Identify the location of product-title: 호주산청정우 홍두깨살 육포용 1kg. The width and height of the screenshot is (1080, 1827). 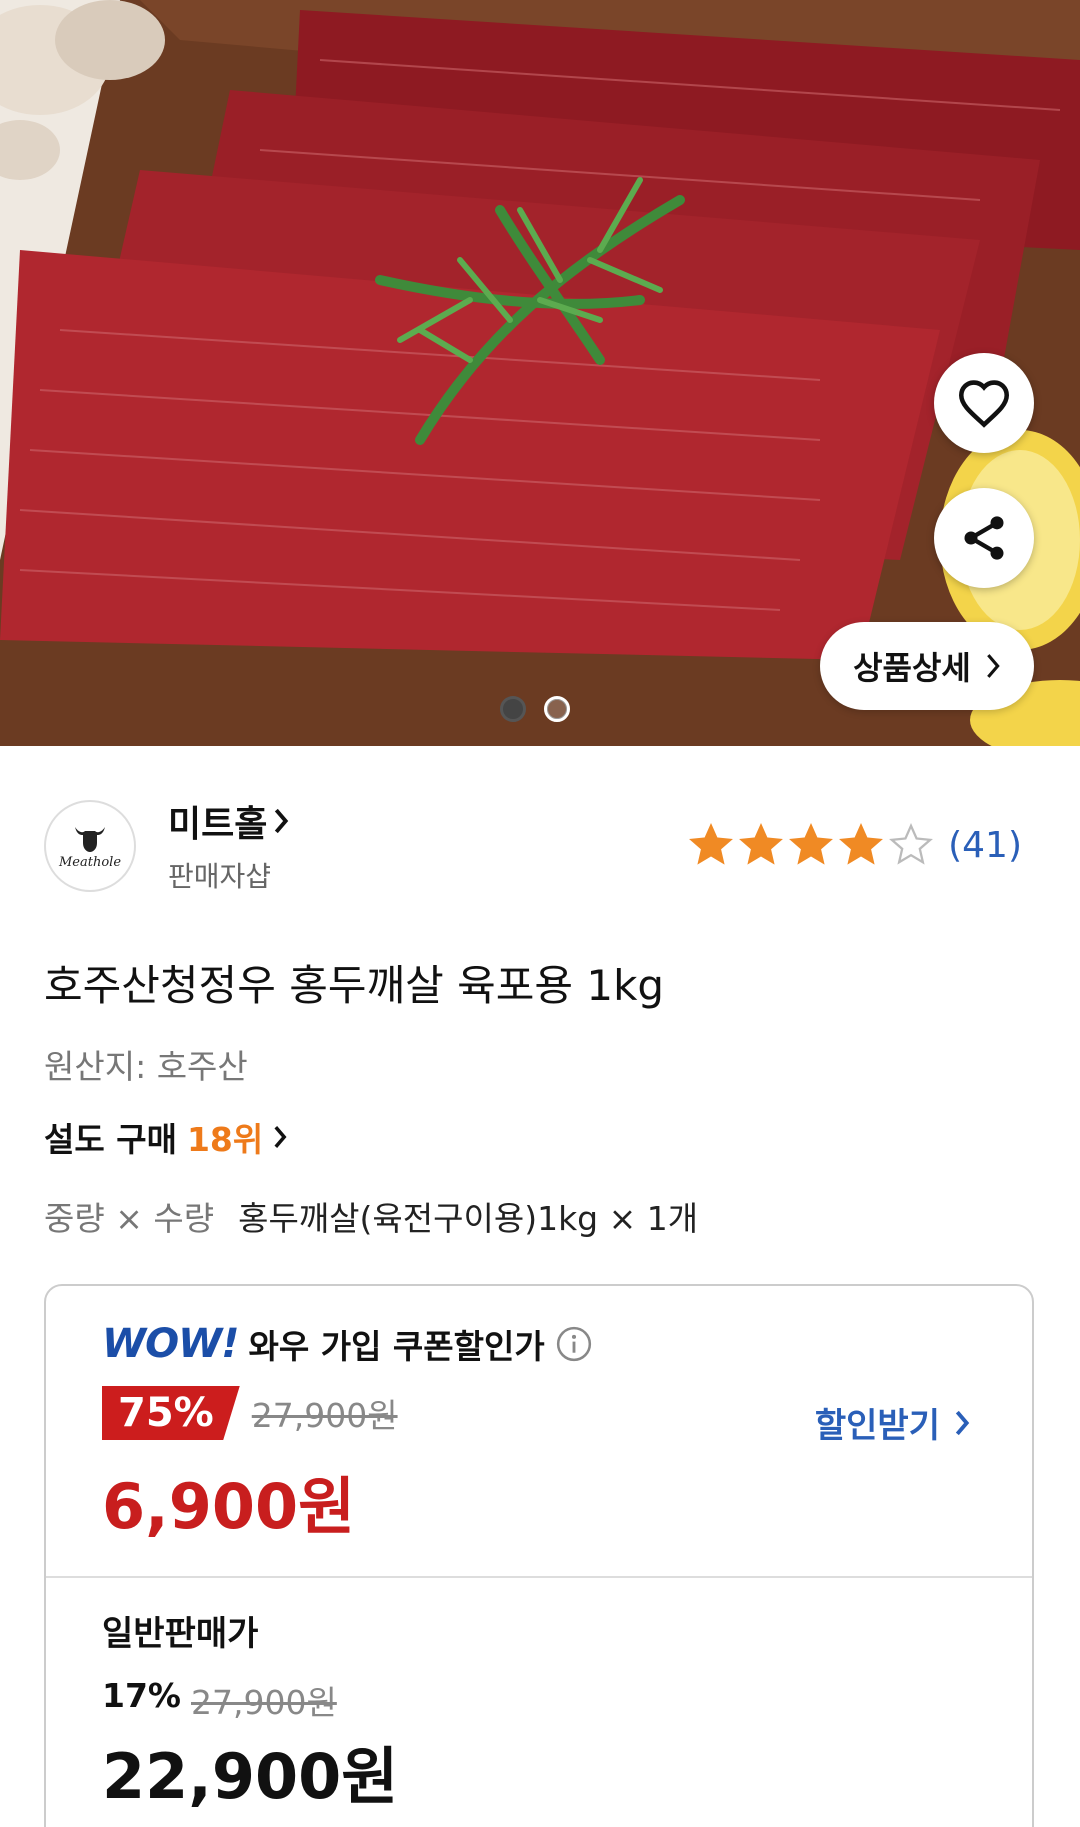
(354, 985).